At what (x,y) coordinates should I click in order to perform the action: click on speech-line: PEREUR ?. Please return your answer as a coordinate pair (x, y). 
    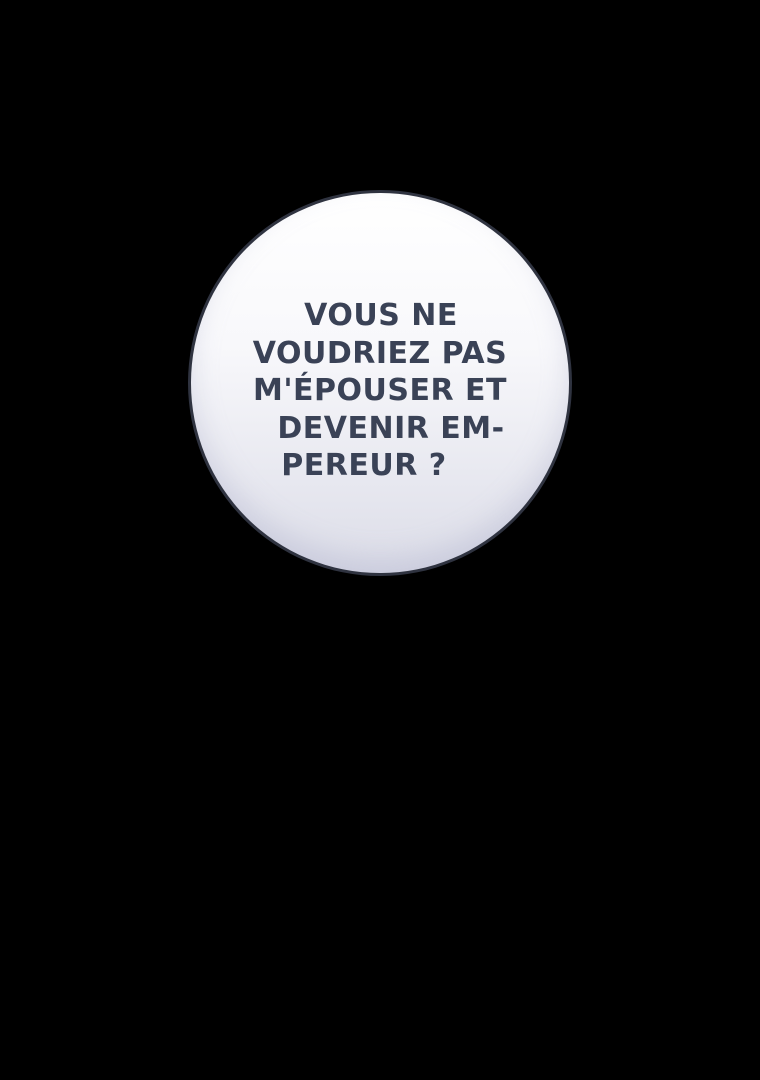
    Looking at the image, I should click on (364, 465).